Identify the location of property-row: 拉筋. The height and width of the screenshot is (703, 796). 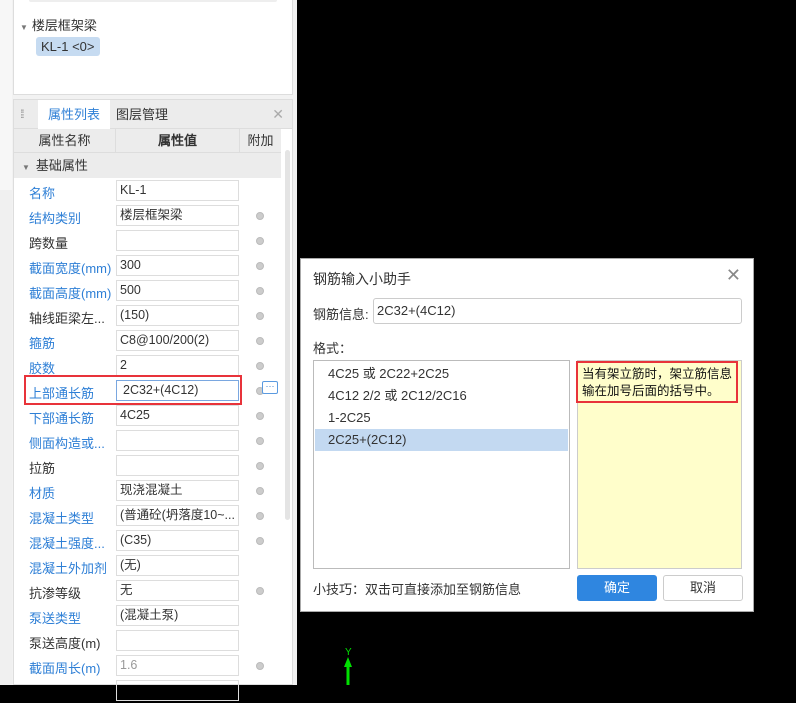
(147, 465).